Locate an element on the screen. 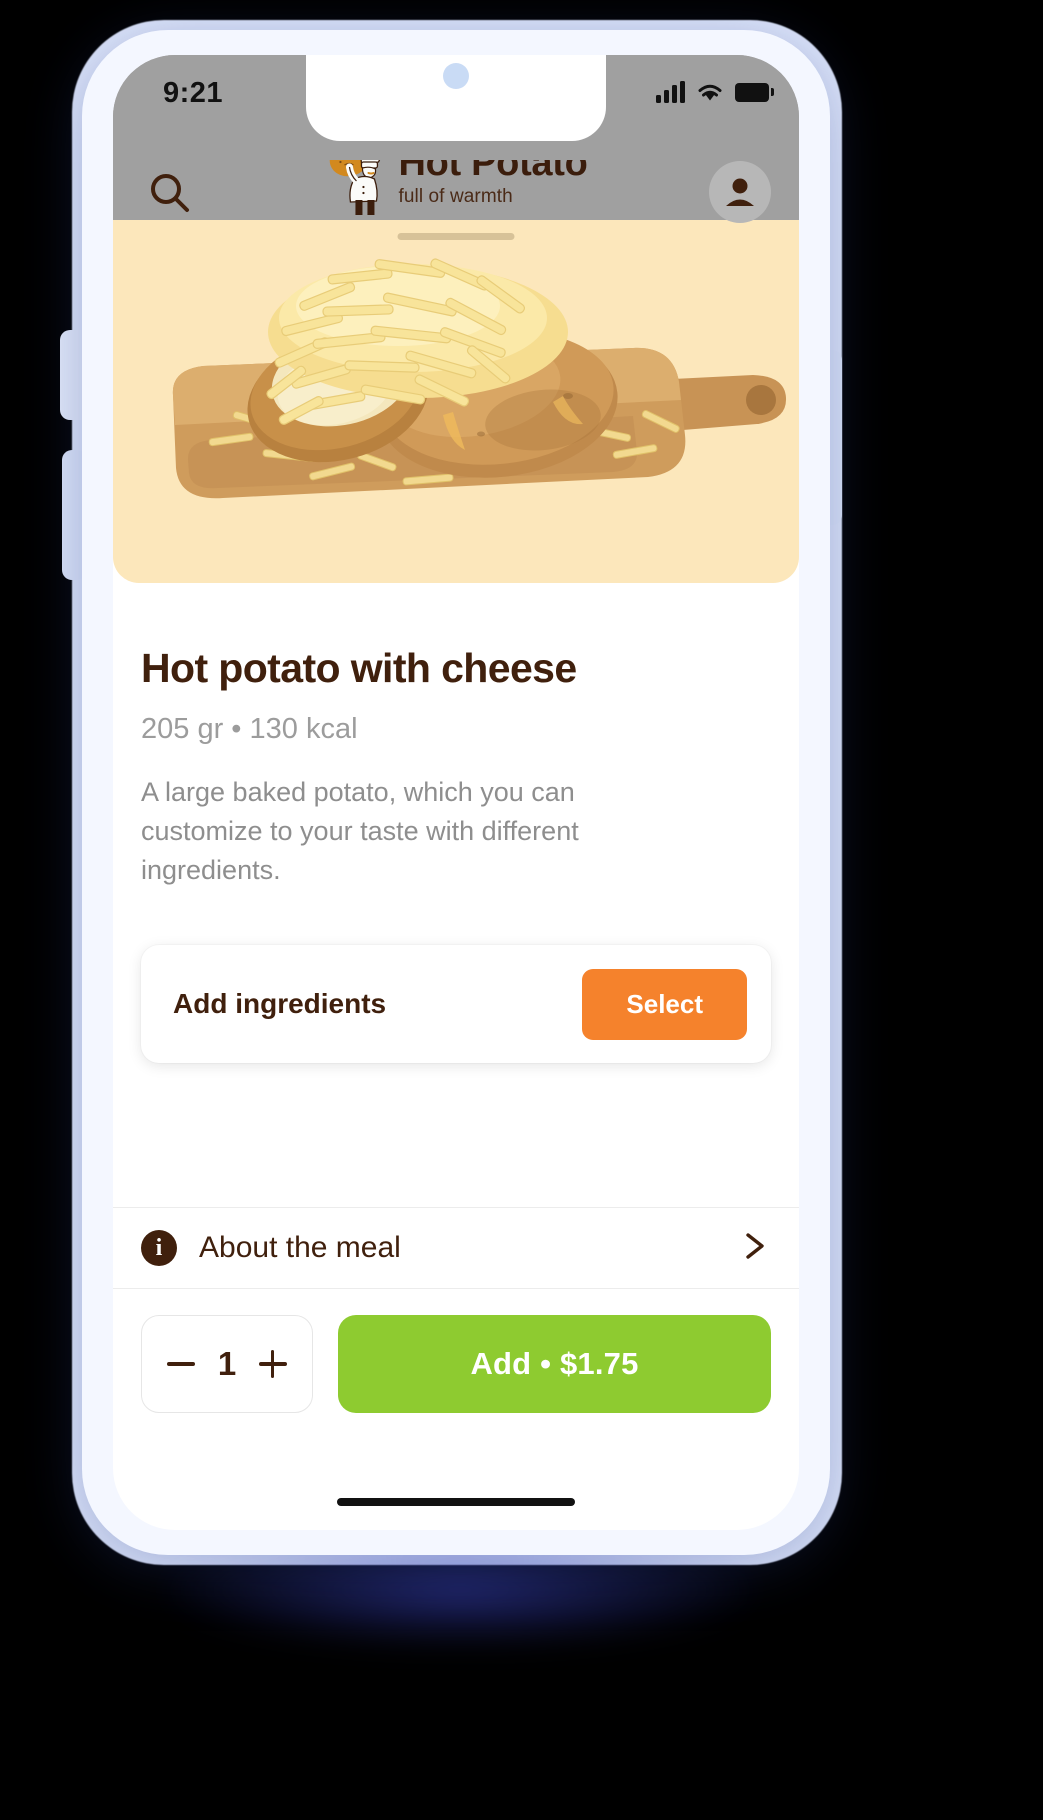 The width and height of the screenshot is (1043, 1820). status-bar: 9:21 is located at coordinates (456, 107).